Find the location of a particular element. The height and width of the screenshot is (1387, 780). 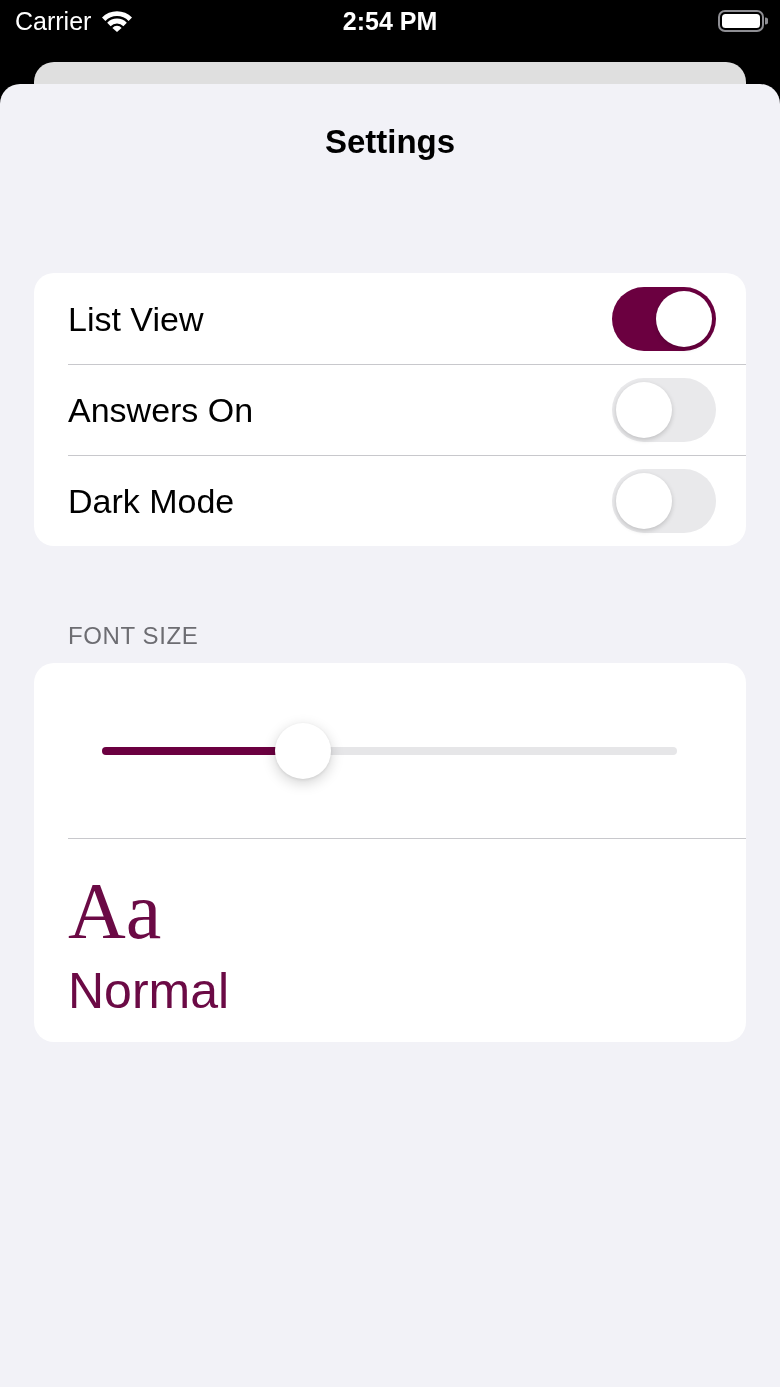

font-sample-text: Aa is located at coordinates (115, 911).